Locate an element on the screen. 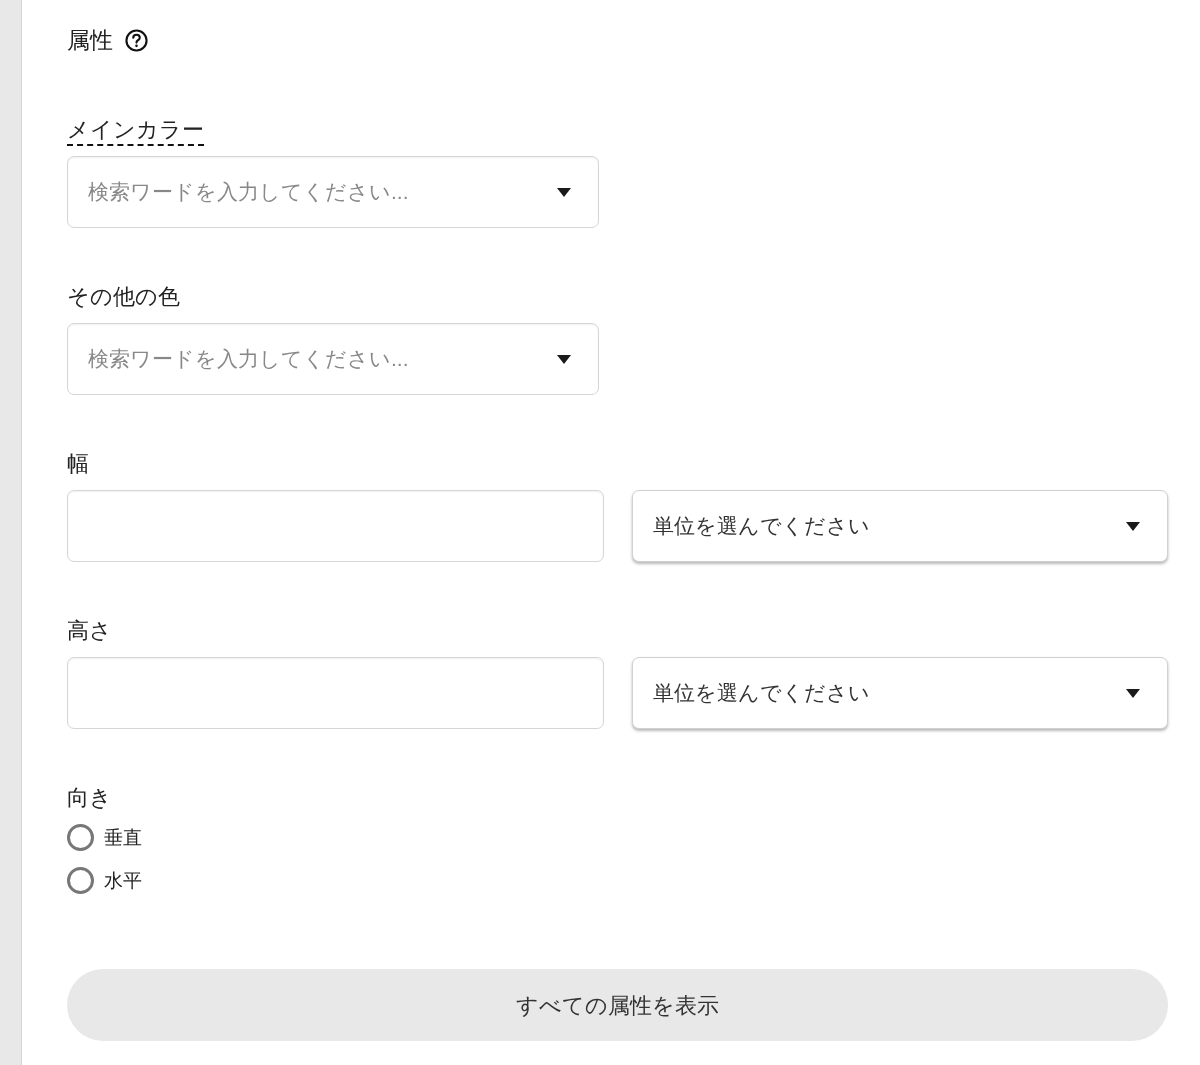 This screenshot has width=1200, height=1065. section-title: 属性 is located at coordinates (90, 40).